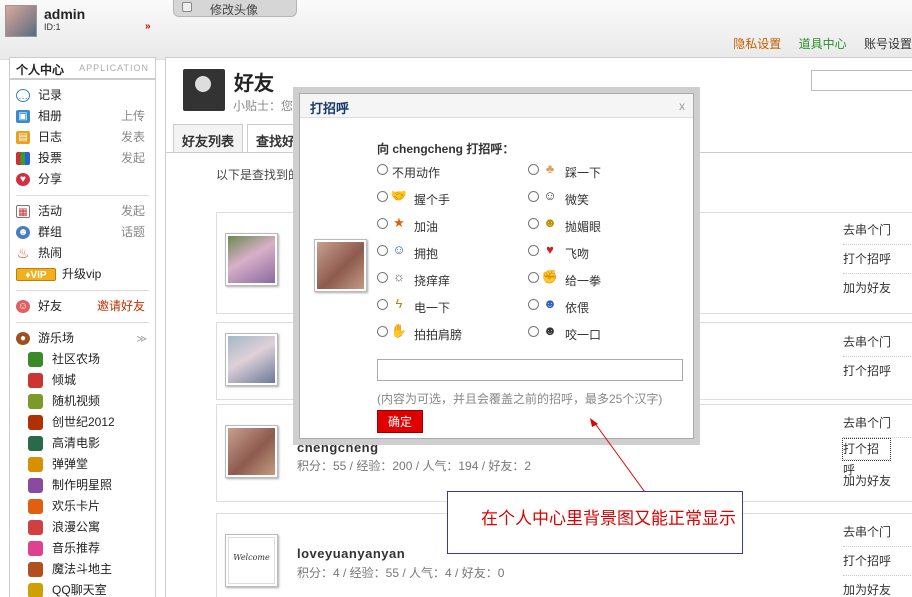 The width and height of the screenshot is (912, 597). Describe the element at coordinates (133, 232) in the screenshot. I see `topic-link: 话题` at that location.